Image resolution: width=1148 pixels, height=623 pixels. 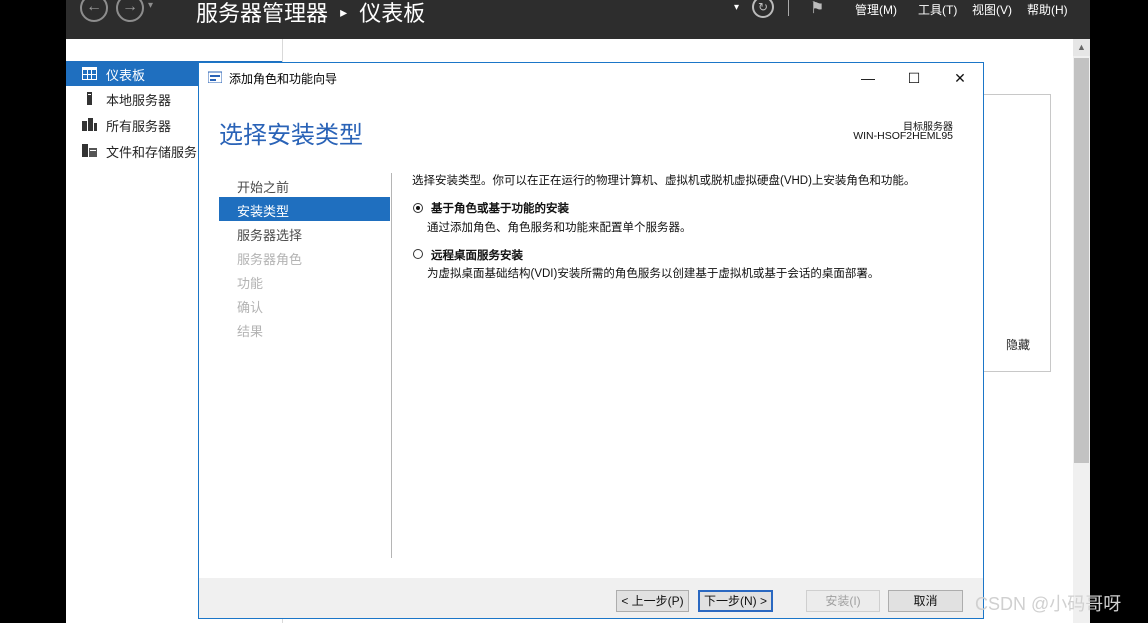 What do you see at coordinates (843, 601) in the screenshot?
I see `install-button: 安装(I)` at bounding box center [843, 601].